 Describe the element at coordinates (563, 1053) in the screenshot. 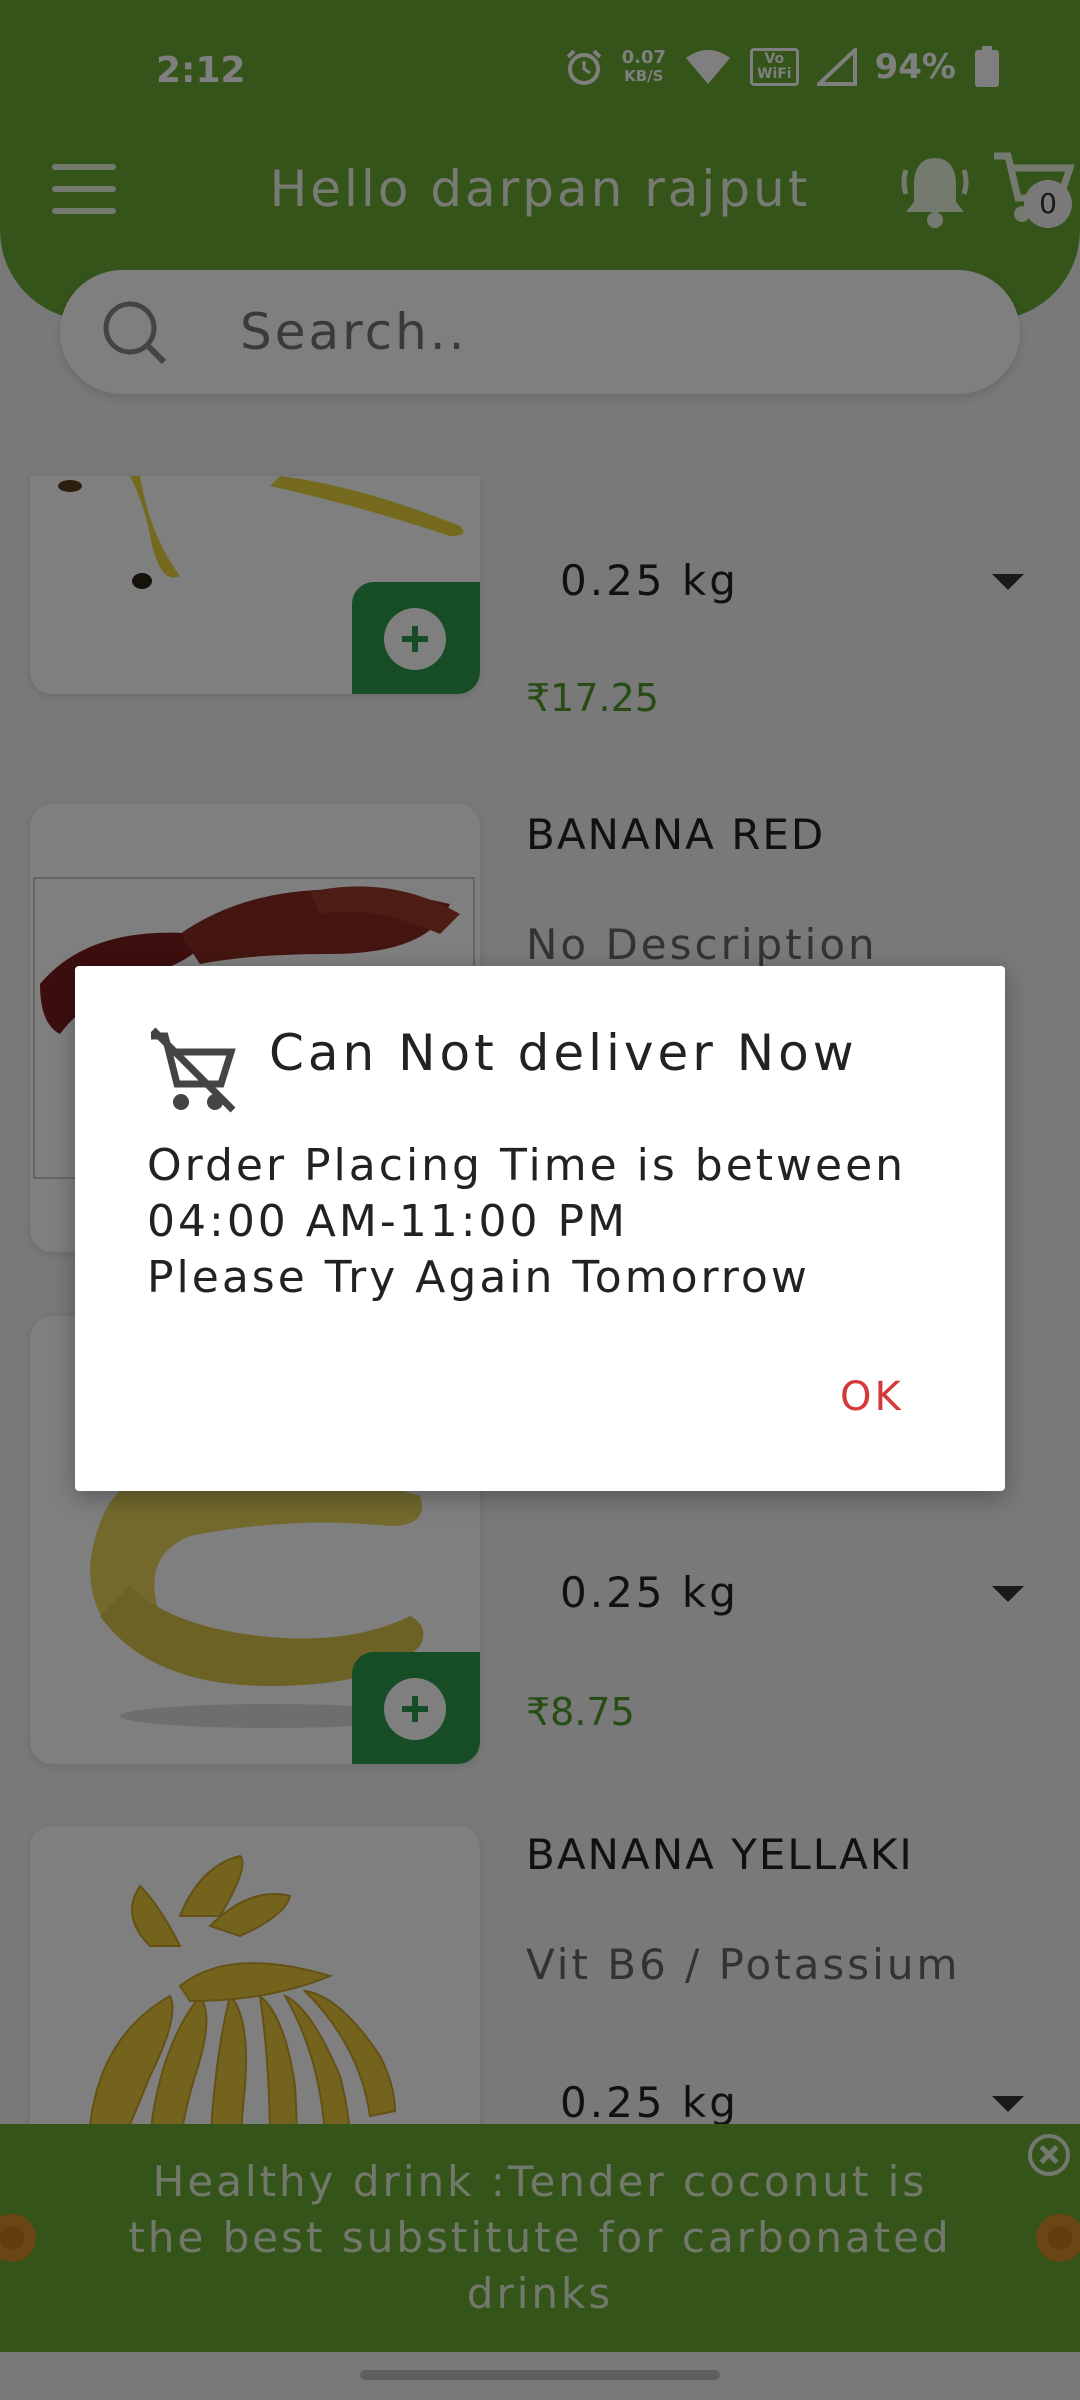

I see `dialog-title: Can Not deliver Now` at that location.